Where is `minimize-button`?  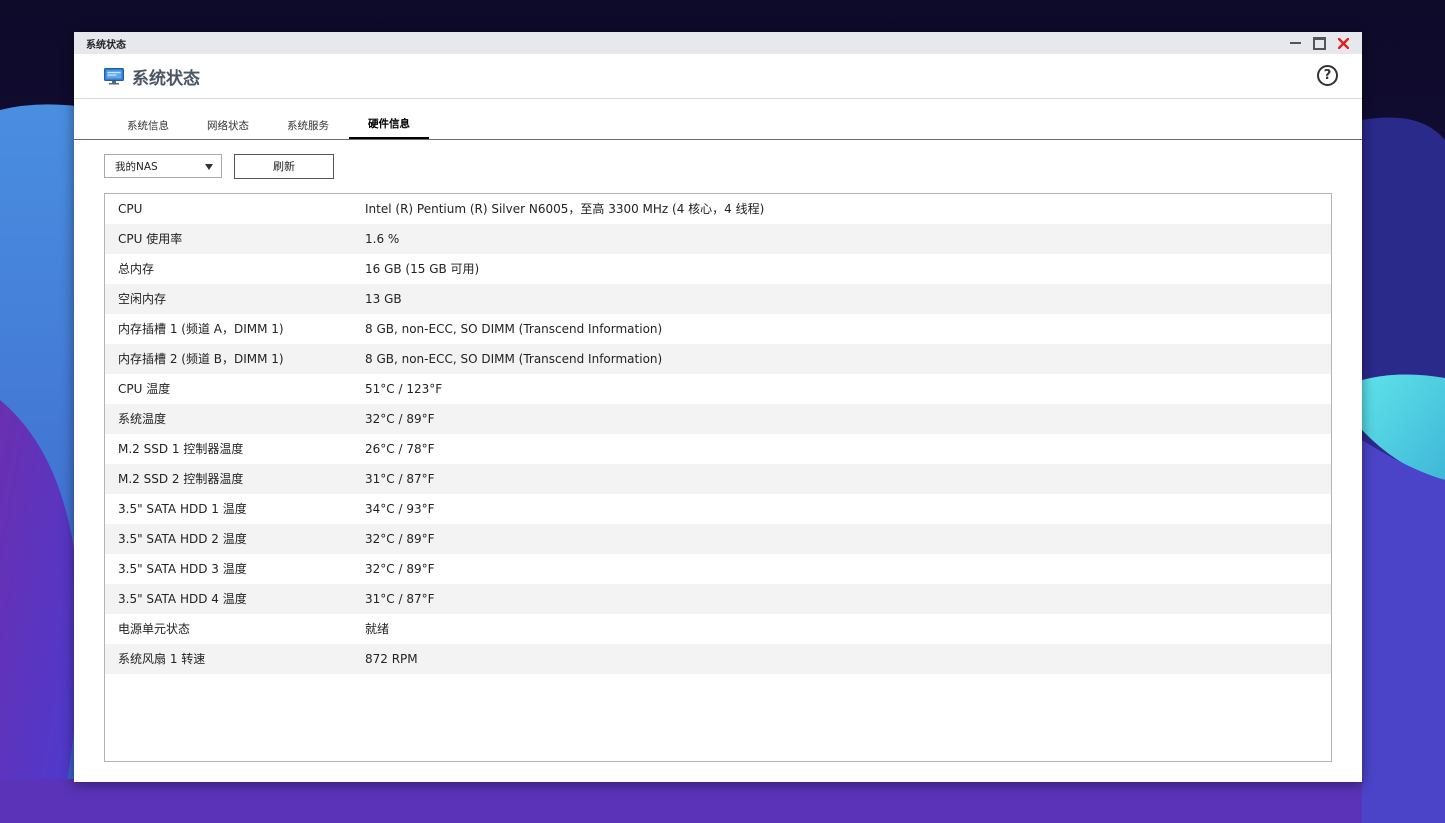 minimize-button is located at coordinates (1295, 43).